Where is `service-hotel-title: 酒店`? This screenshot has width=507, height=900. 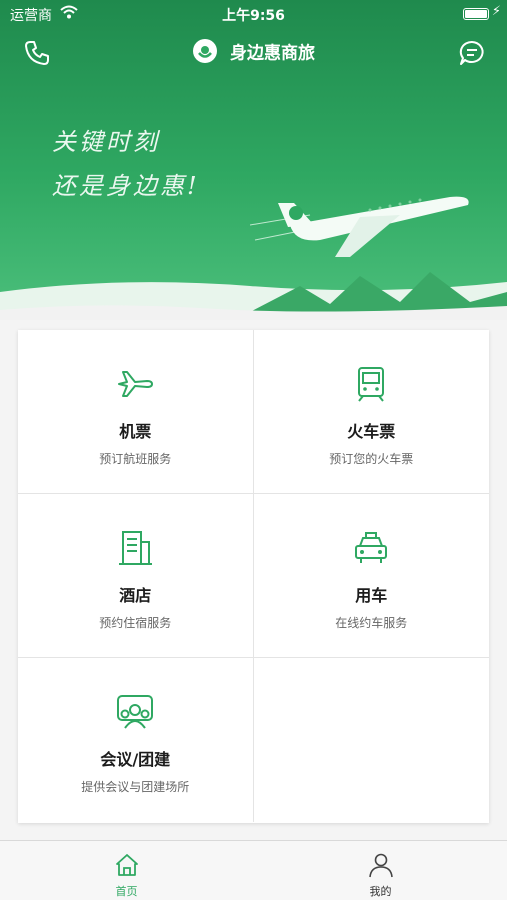 service-hotel-title: 酒店 is located at coordinates (135, 595).